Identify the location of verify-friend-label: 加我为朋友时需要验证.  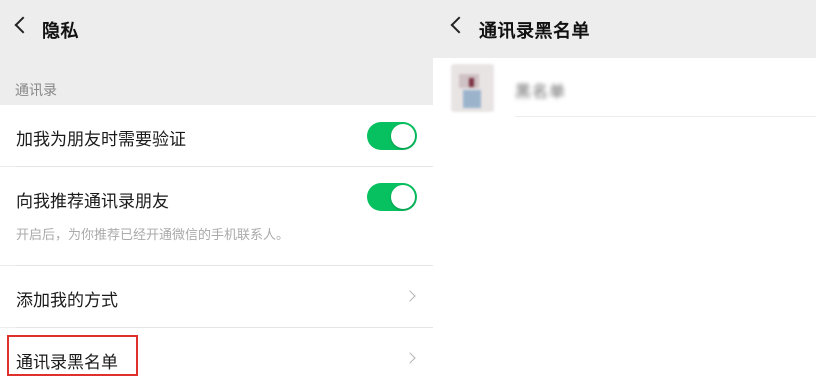
(101, 140).